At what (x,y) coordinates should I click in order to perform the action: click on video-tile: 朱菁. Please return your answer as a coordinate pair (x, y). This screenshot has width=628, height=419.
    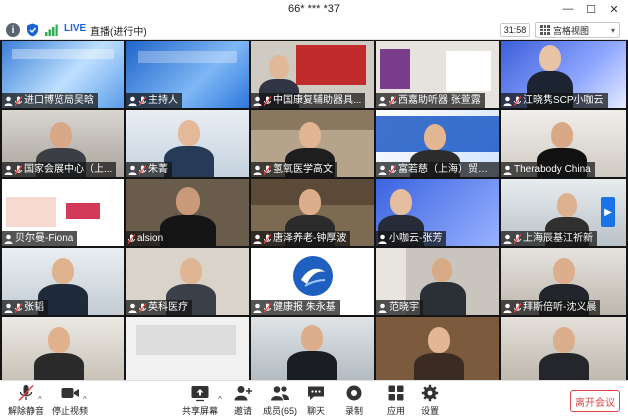
    Looking at the image, I should click on (187, 143).